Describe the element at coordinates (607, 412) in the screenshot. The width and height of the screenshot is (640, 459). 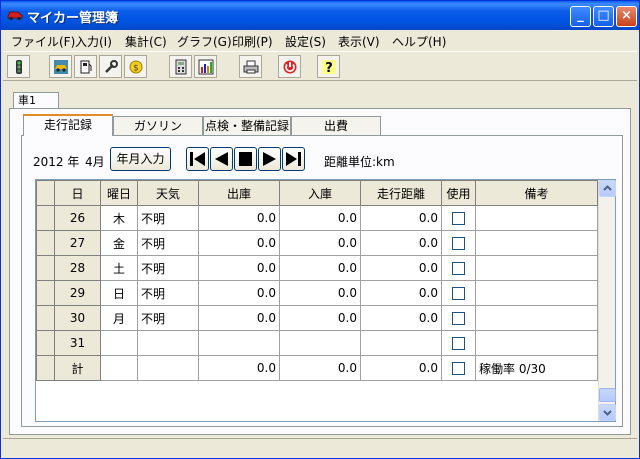
I see `scroll-down-button` at that location.